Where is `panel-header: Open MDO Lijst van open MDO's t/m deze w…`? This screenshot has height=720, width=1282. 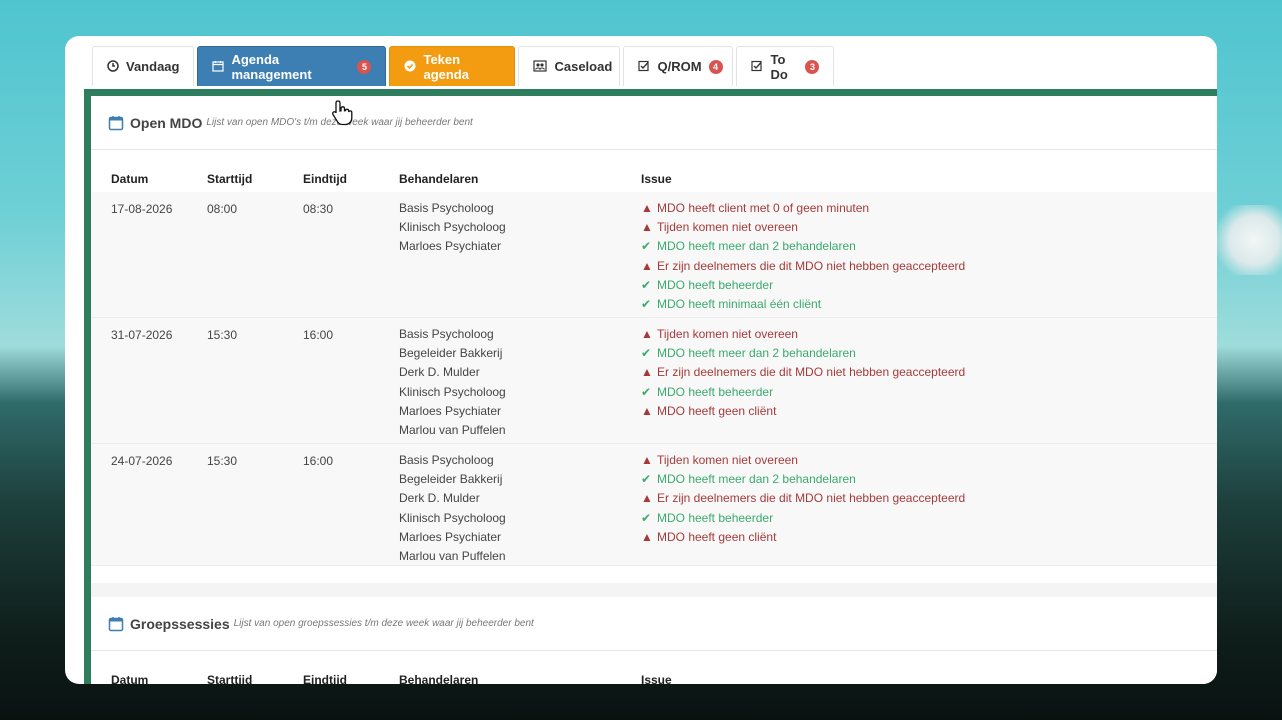
panel-header: Open MDO Lijst van open MDO's t/m deze w… is located at coordinates (654, 123).